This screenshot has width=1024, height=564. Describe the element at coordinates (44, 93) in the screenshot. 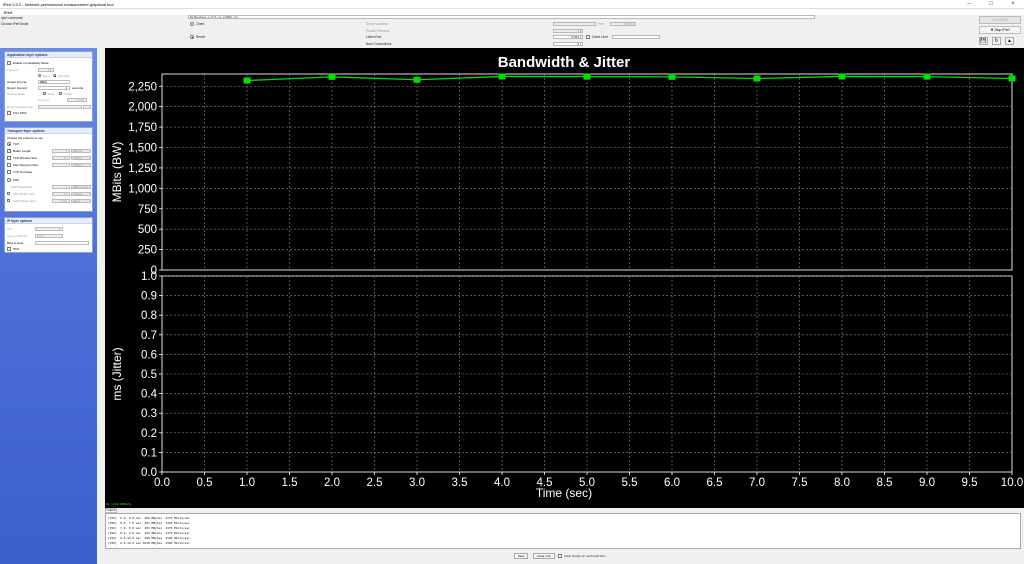

I see `dual-checkbox` at that location.